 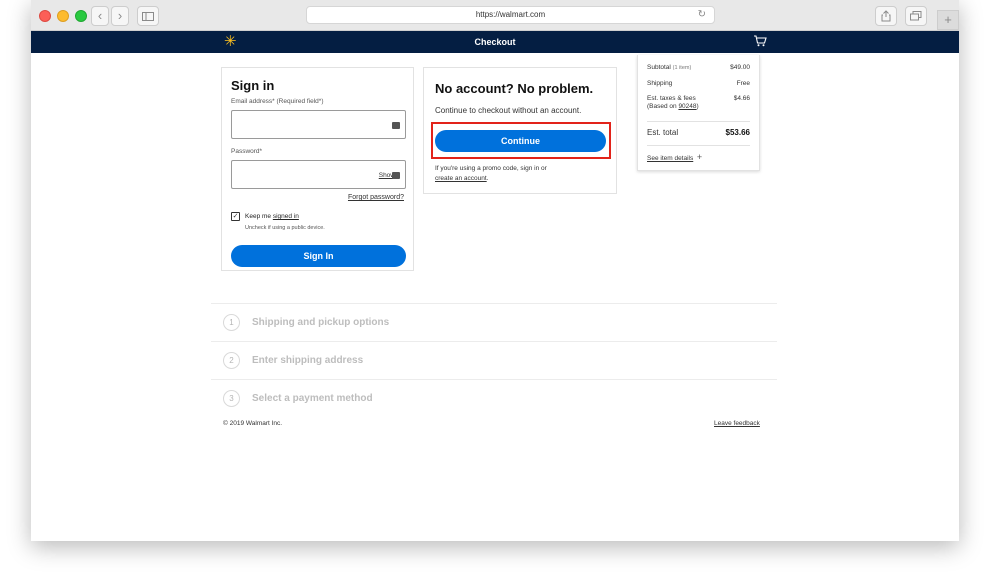 What do you see at coordinates (231, 322) in the screenshot?
I see `step-number: 1` at bounding box center [231, 322].